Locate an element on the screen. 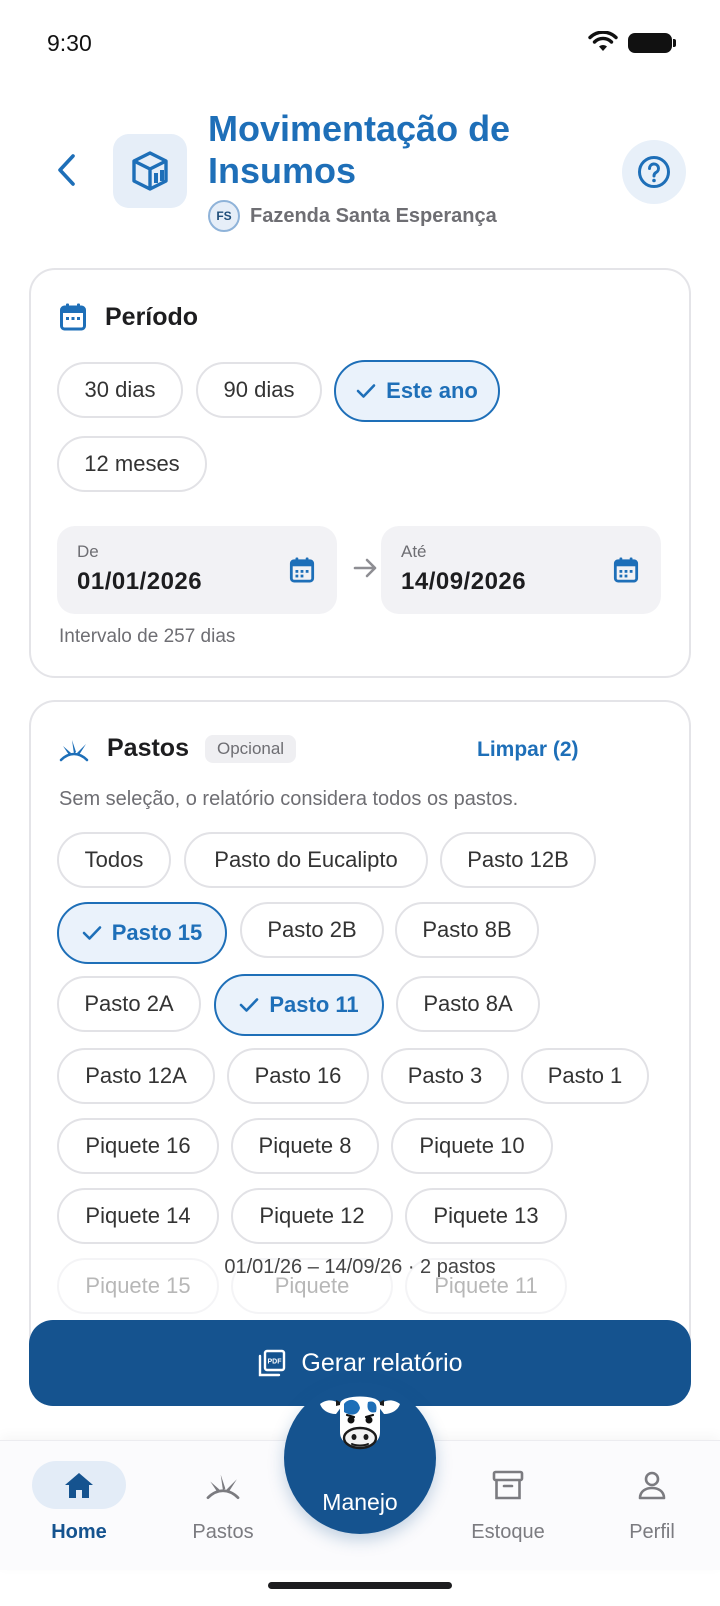  chip-label: Piquete 8 is located at coordinates (305, 1145).